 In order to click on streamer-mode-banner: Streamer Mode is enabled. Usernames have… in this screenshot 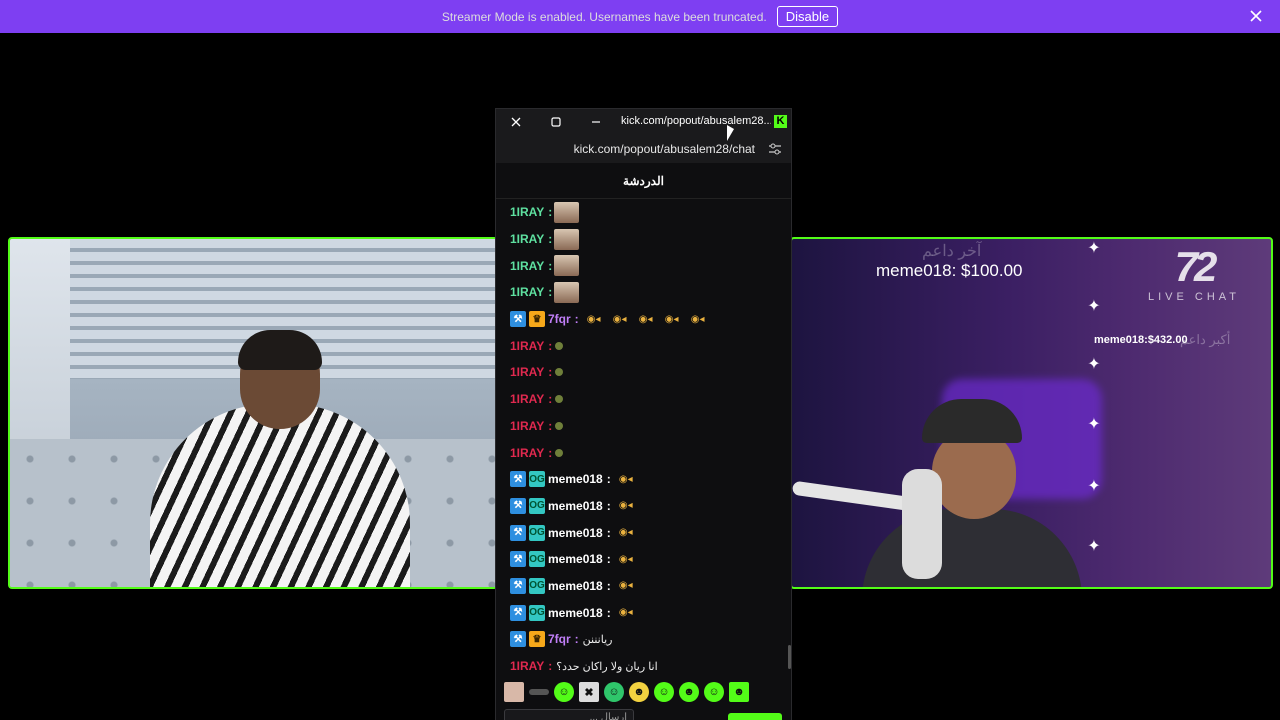, I will do `click(640, 16)`.